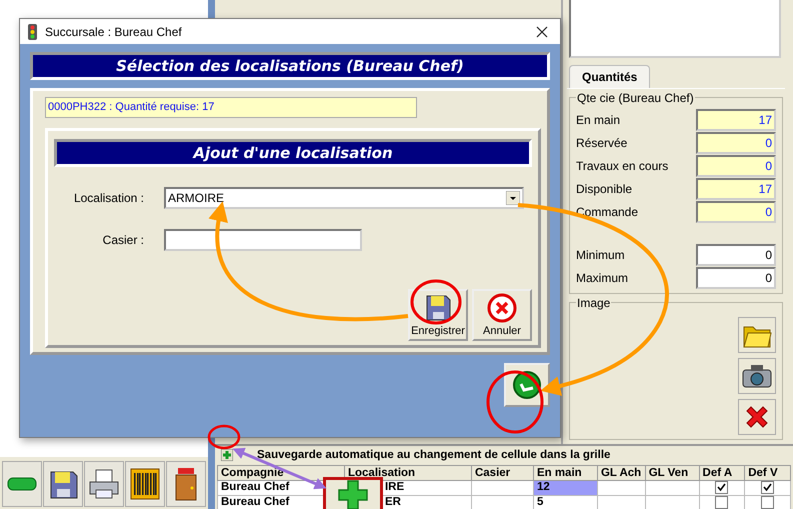  Describe the element at coordinates (542, 32) in the screenshot. I see `close-icon` at that location.